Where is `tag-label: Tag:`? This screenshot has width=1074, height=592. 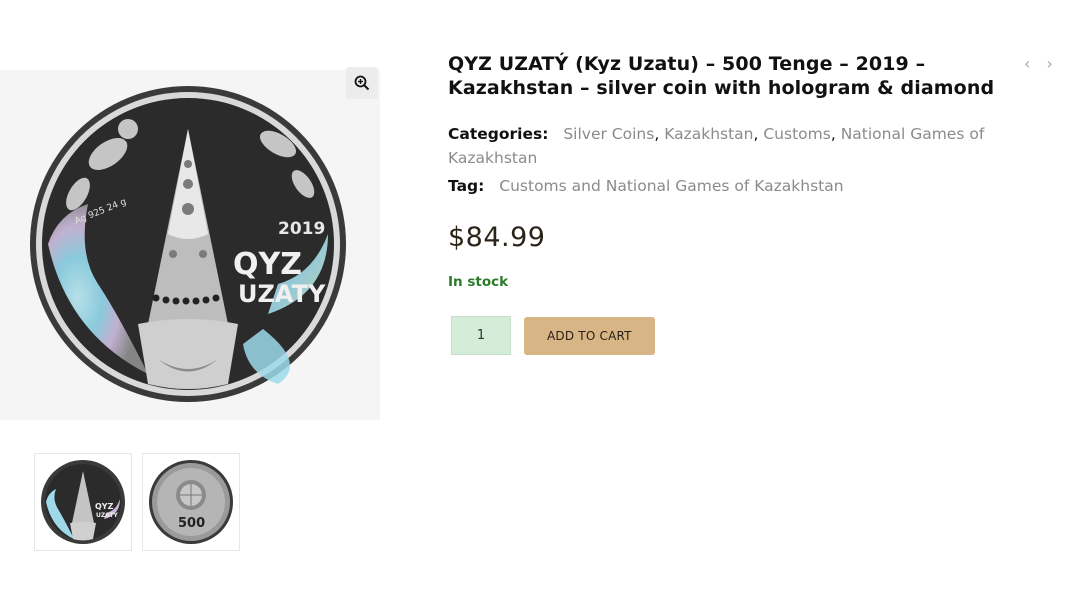
tag-label: Tag: is located at coordinates (466, 186).